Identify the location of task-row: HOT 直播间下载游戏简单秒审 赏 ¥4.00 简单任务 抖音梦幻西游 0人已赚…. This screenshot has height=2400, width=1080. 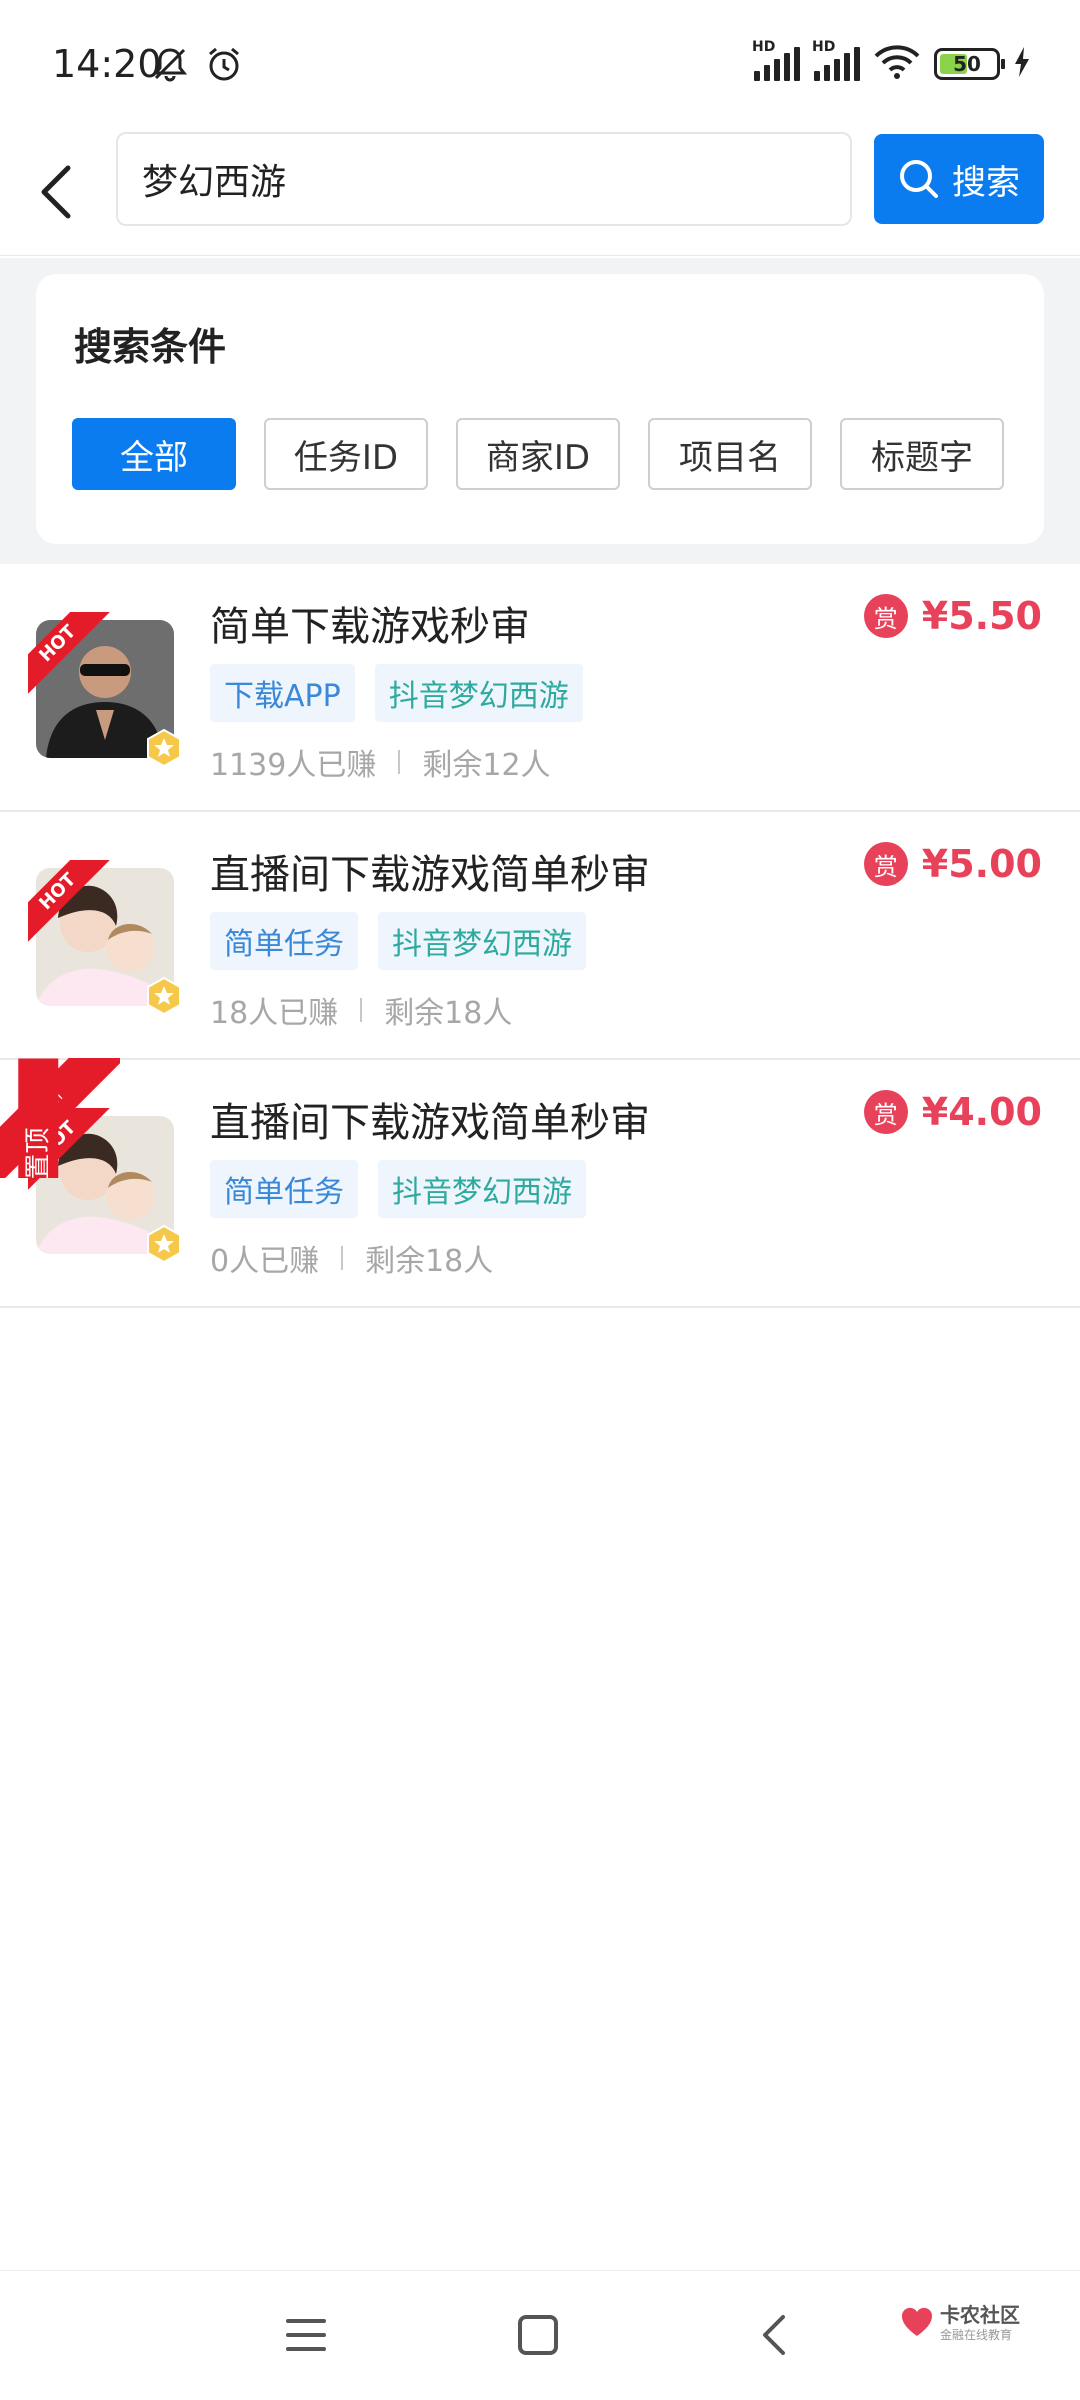
(540, 1184).